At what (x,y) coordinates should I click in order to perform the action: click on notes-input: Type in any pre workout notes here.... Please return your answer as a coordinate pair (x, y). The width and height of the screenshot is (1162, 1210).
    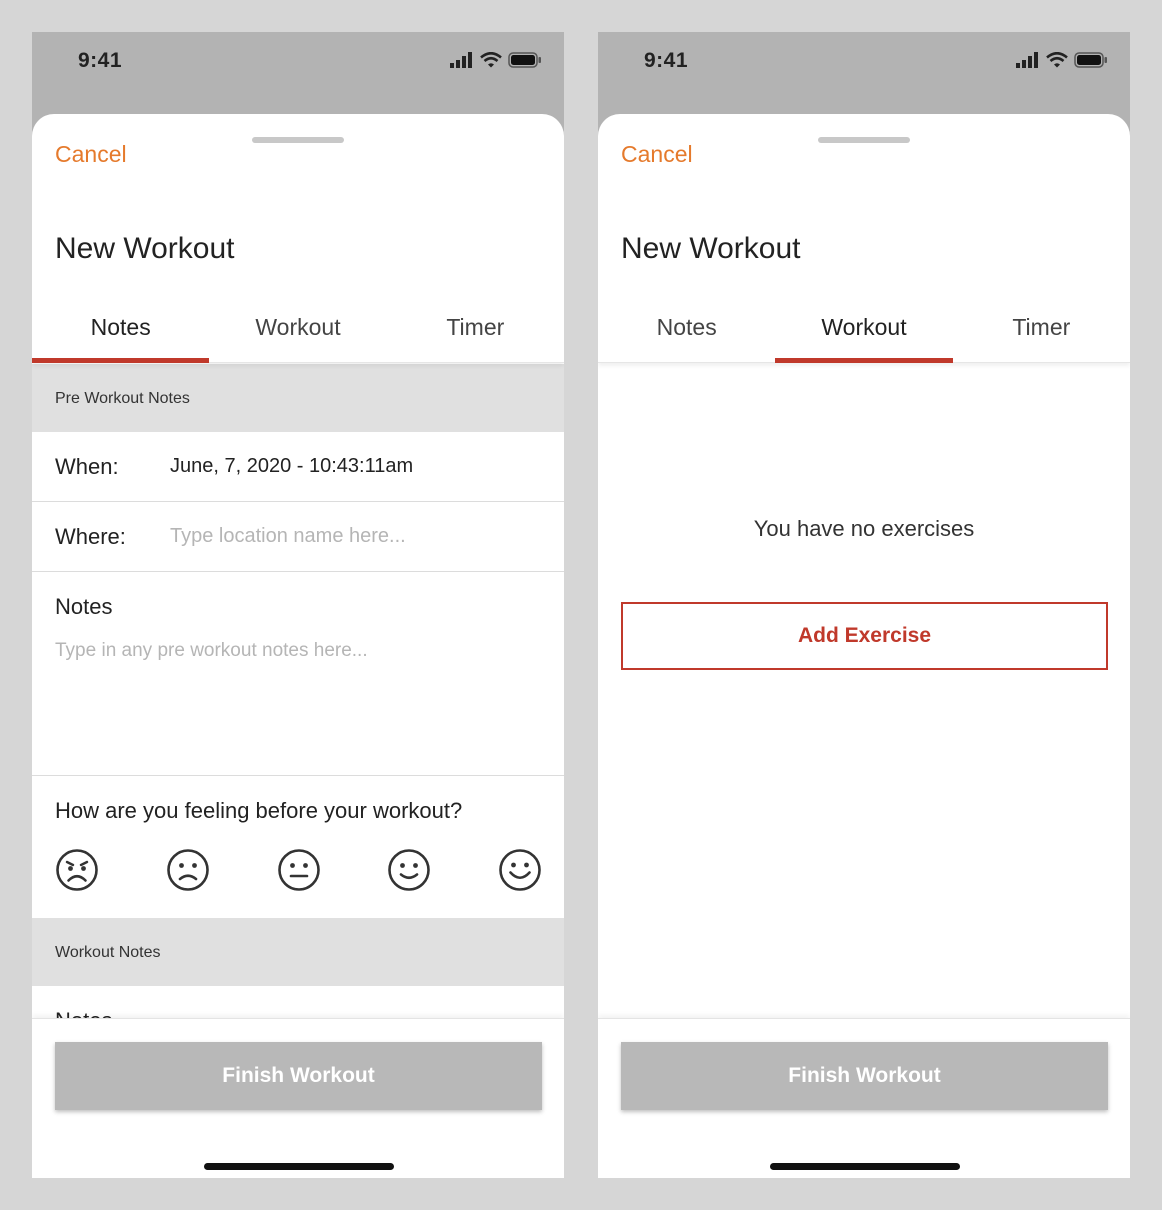
    Looking at the image, I should click on (298, 651).